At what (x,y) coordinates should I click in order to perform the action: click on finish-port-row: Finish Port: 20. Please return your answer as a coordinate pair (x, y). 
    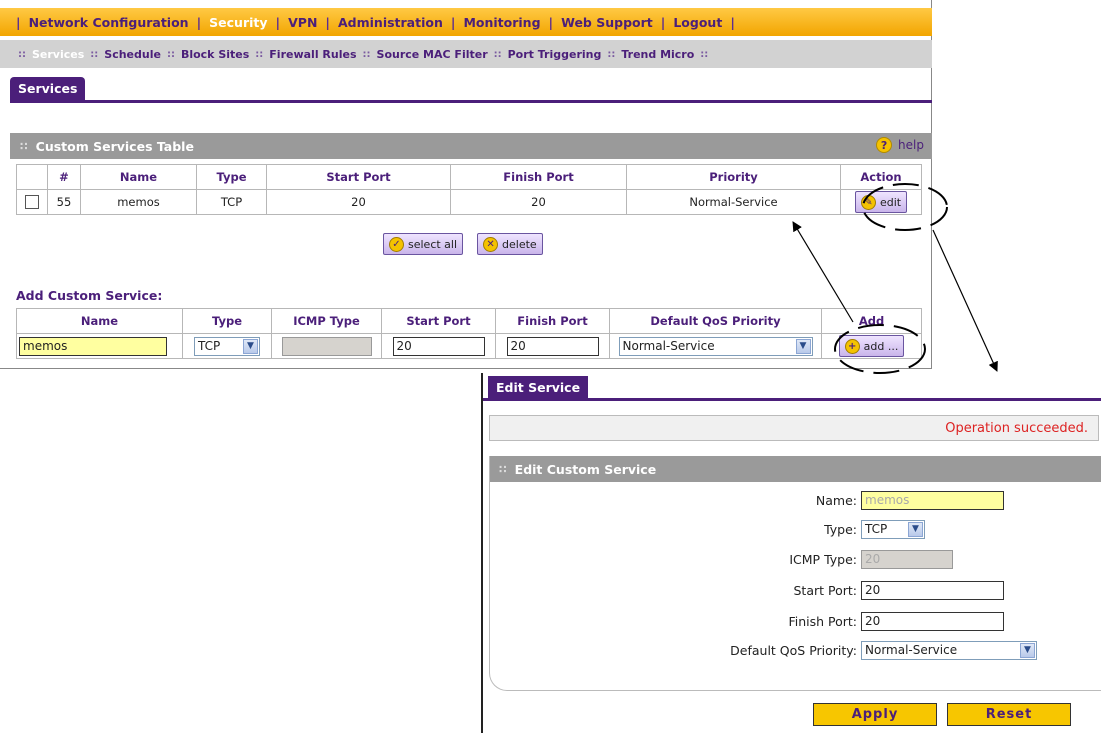
    Looking at the image, I should click on (790, 621).